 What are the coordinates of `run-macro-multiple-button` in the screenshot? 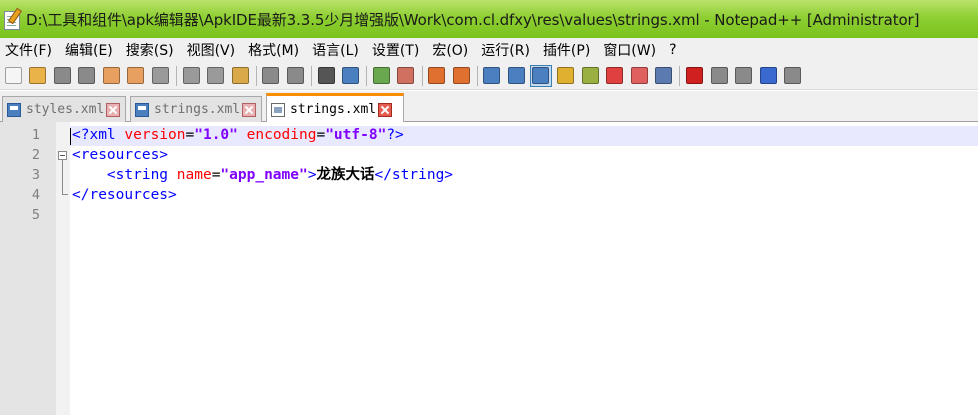 It's located at (768, 76).